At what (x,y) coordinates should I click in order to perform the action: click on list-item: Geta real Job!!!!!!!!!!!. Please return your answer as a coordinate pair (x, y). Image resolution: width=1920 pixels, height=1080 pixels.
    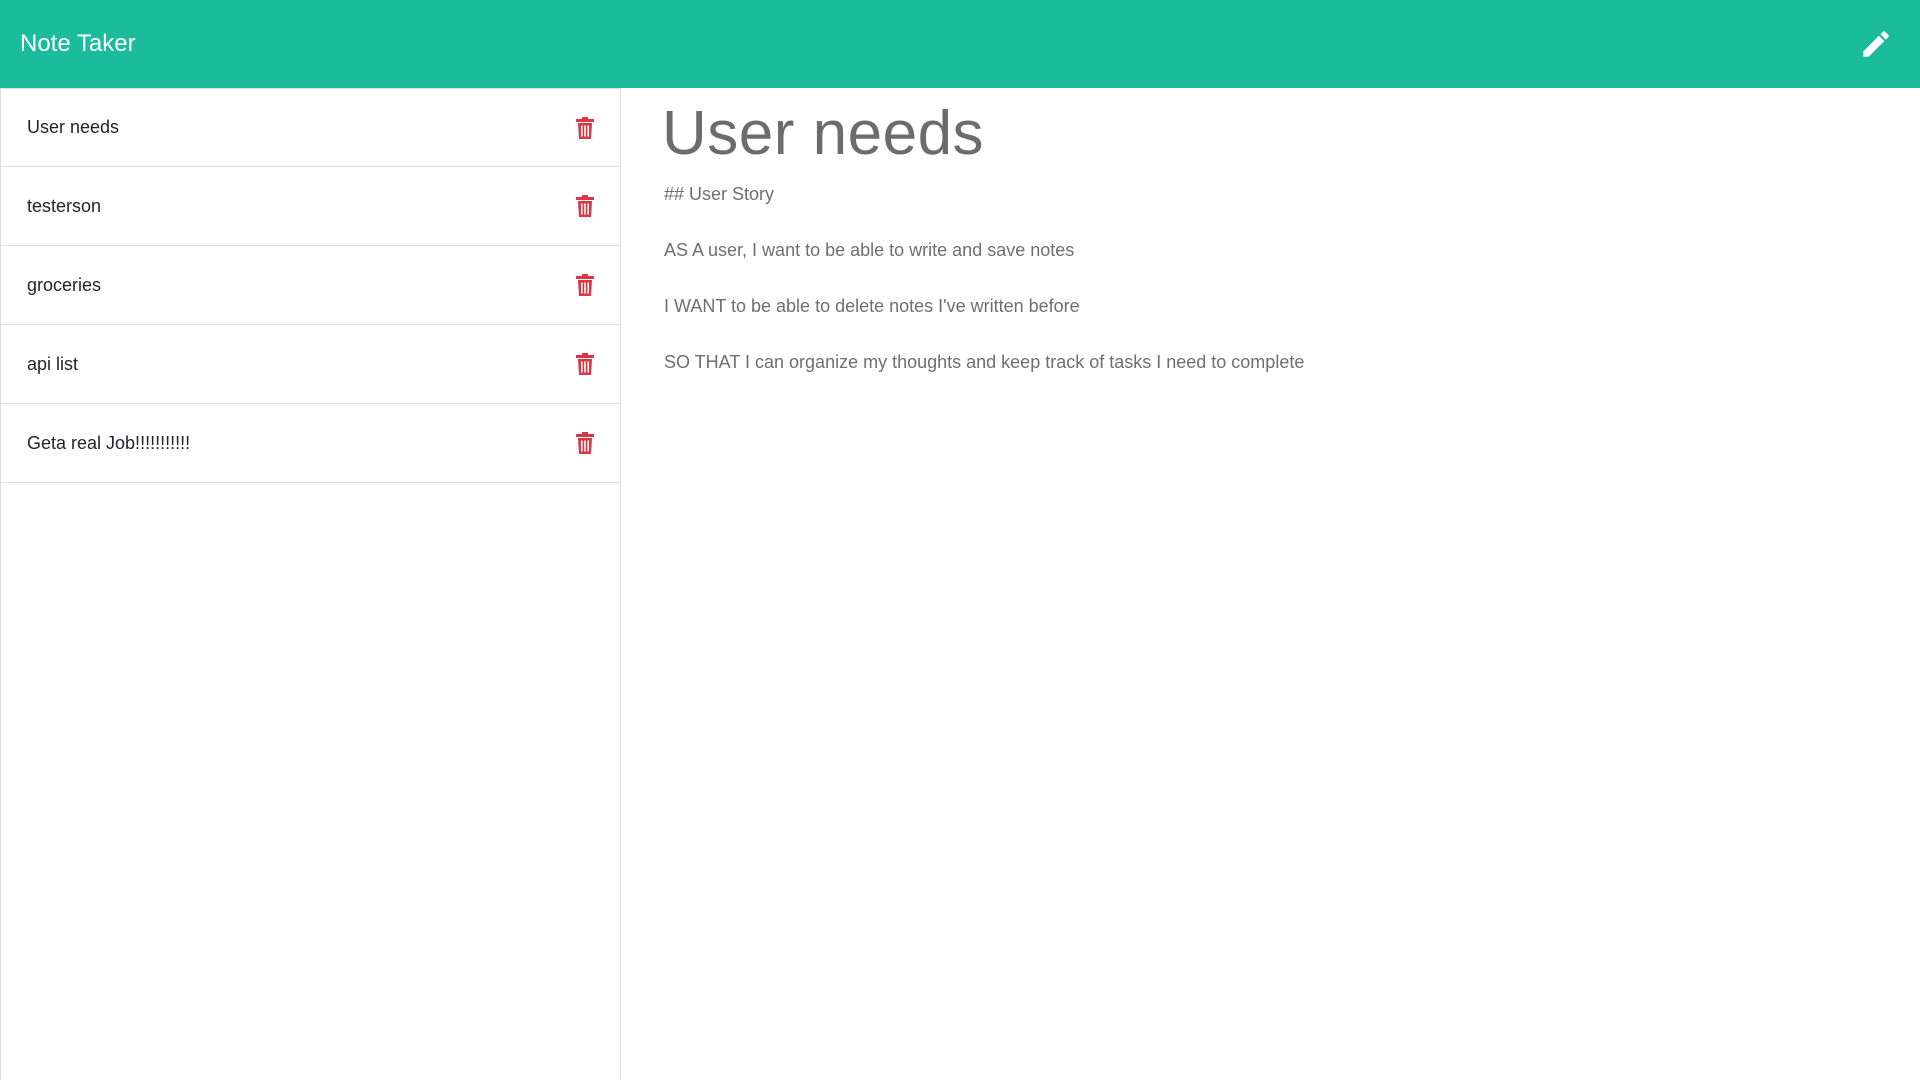
    Looking at the image, I should click on (310, 443).